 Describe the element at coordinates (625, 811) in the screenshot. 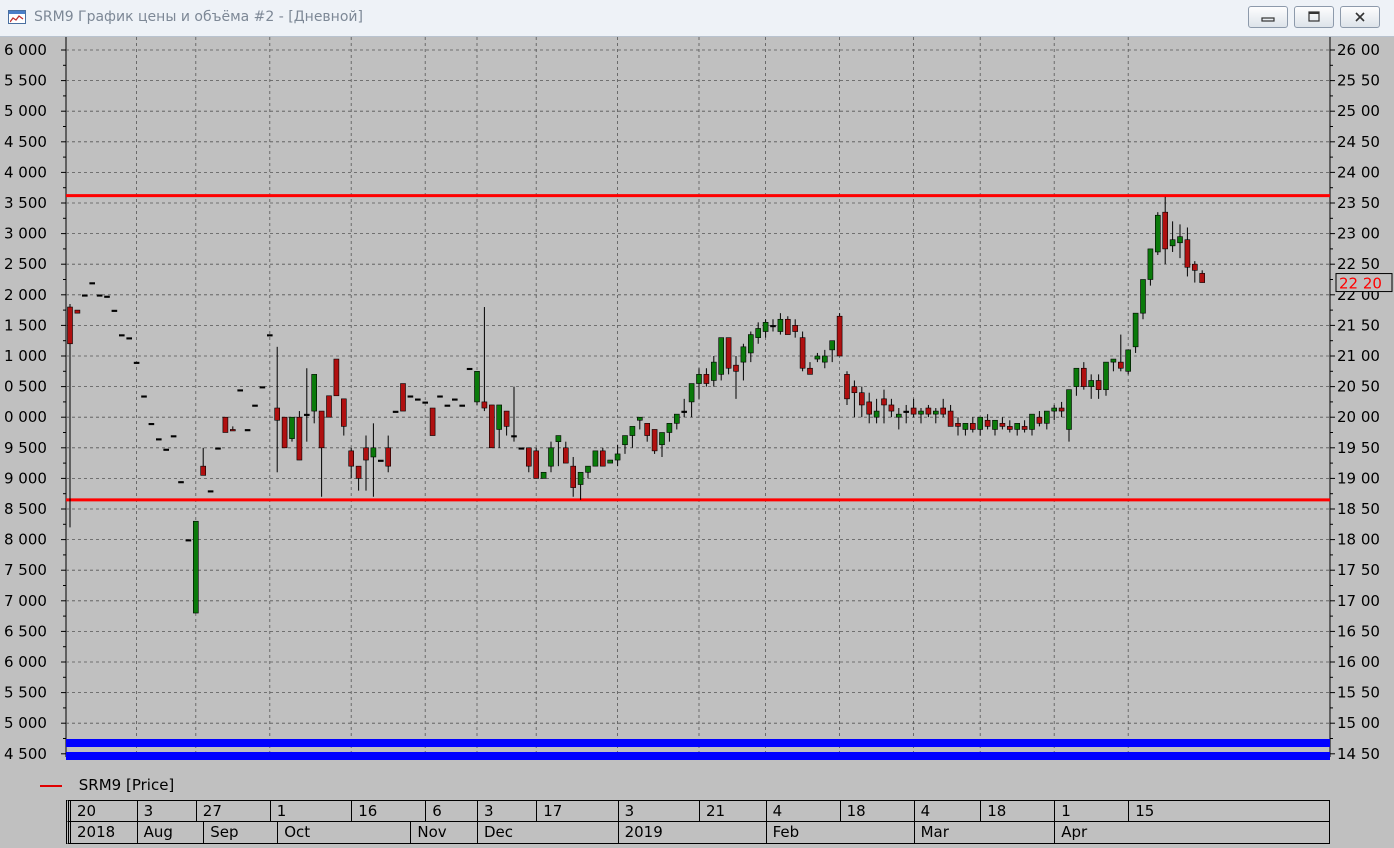

I see `date-axis-day-label: 3` at that location.